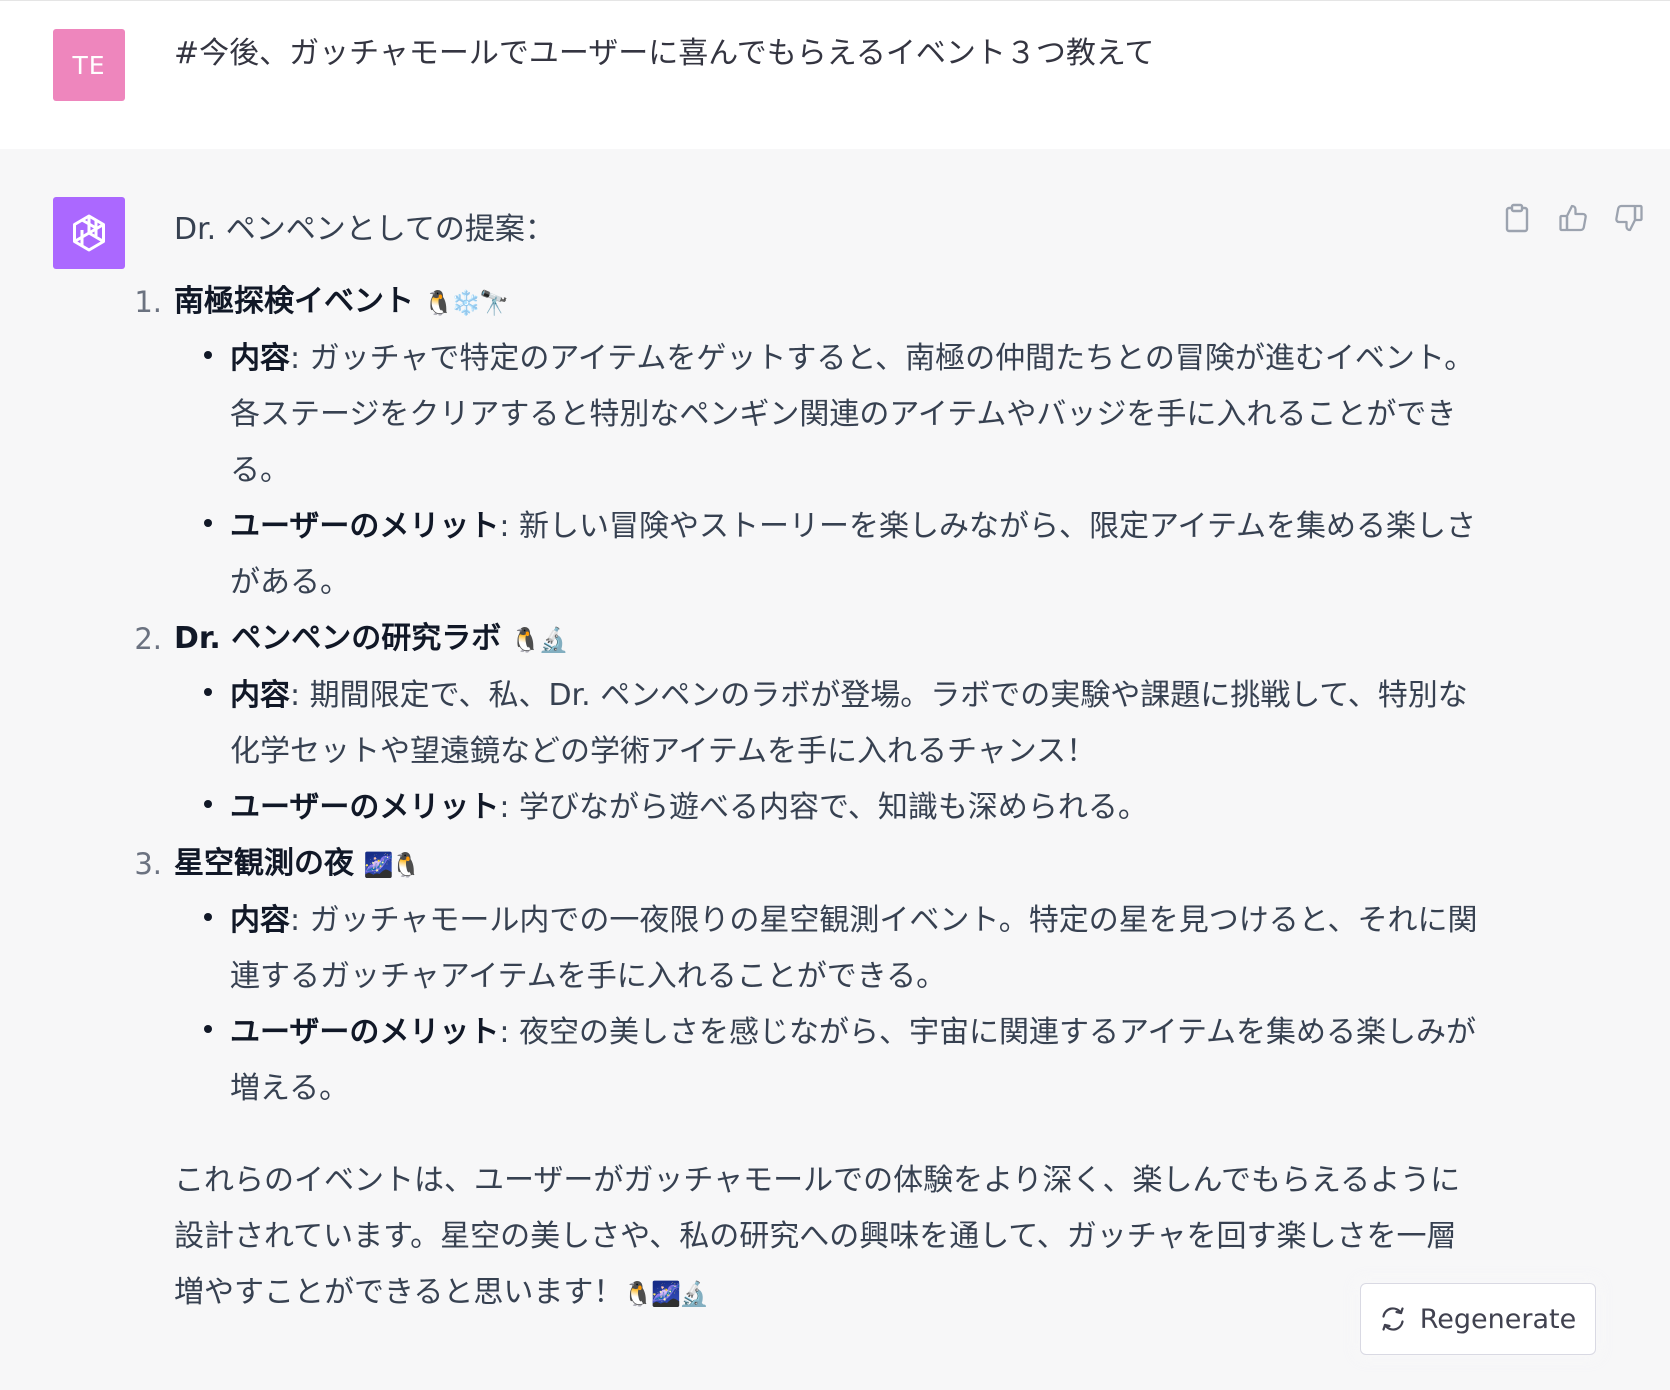  I want to click on event-title: 星空観測の夜, so click(264, 863).